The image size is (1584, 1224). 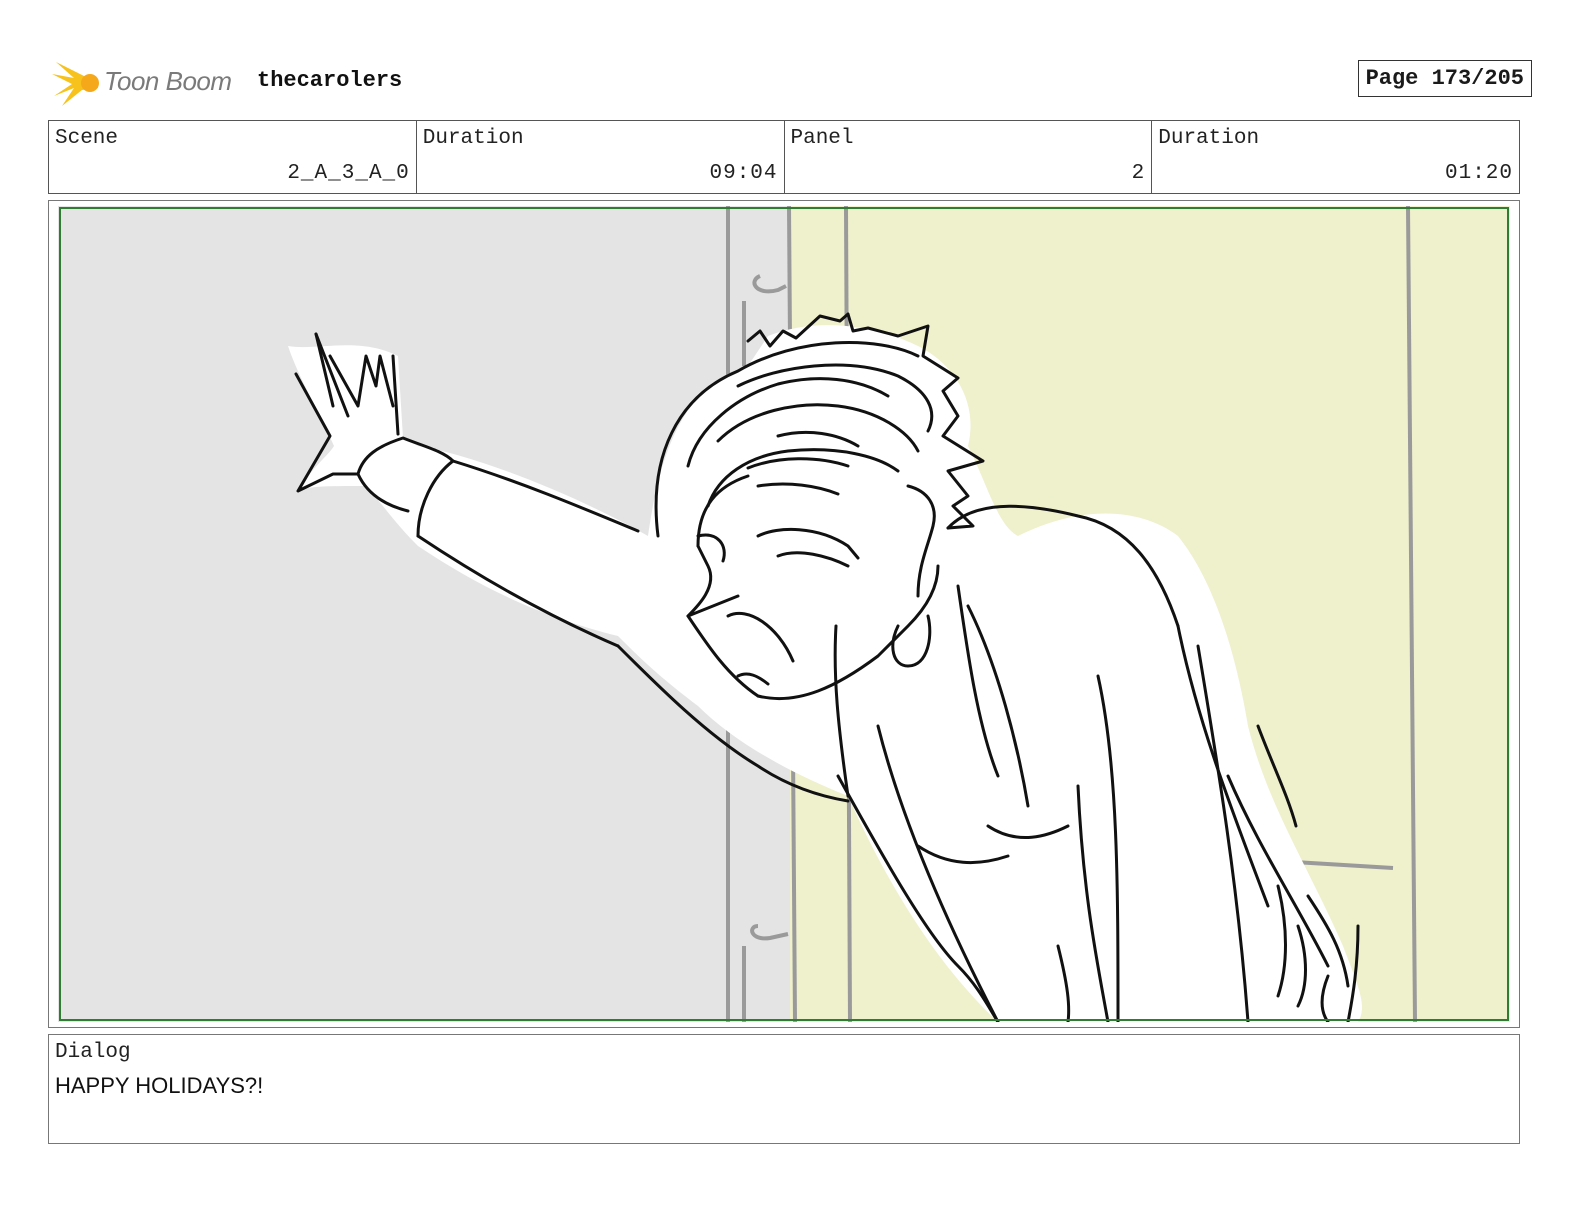 I want to click on panel-duration-cell: Duration 01:20, so click(x=1335, y=157).